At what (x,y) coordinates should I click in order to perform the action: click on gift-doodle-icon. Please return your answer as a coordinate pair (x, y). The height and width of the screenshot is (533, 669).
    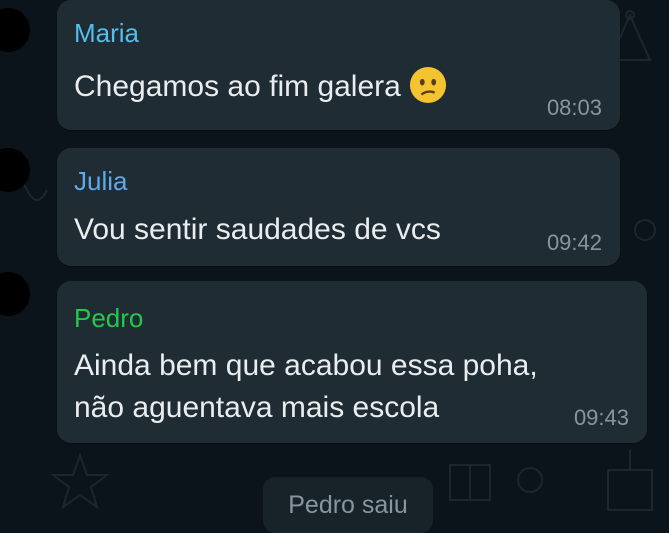
    Looking at the image, I should click on (496, 482).